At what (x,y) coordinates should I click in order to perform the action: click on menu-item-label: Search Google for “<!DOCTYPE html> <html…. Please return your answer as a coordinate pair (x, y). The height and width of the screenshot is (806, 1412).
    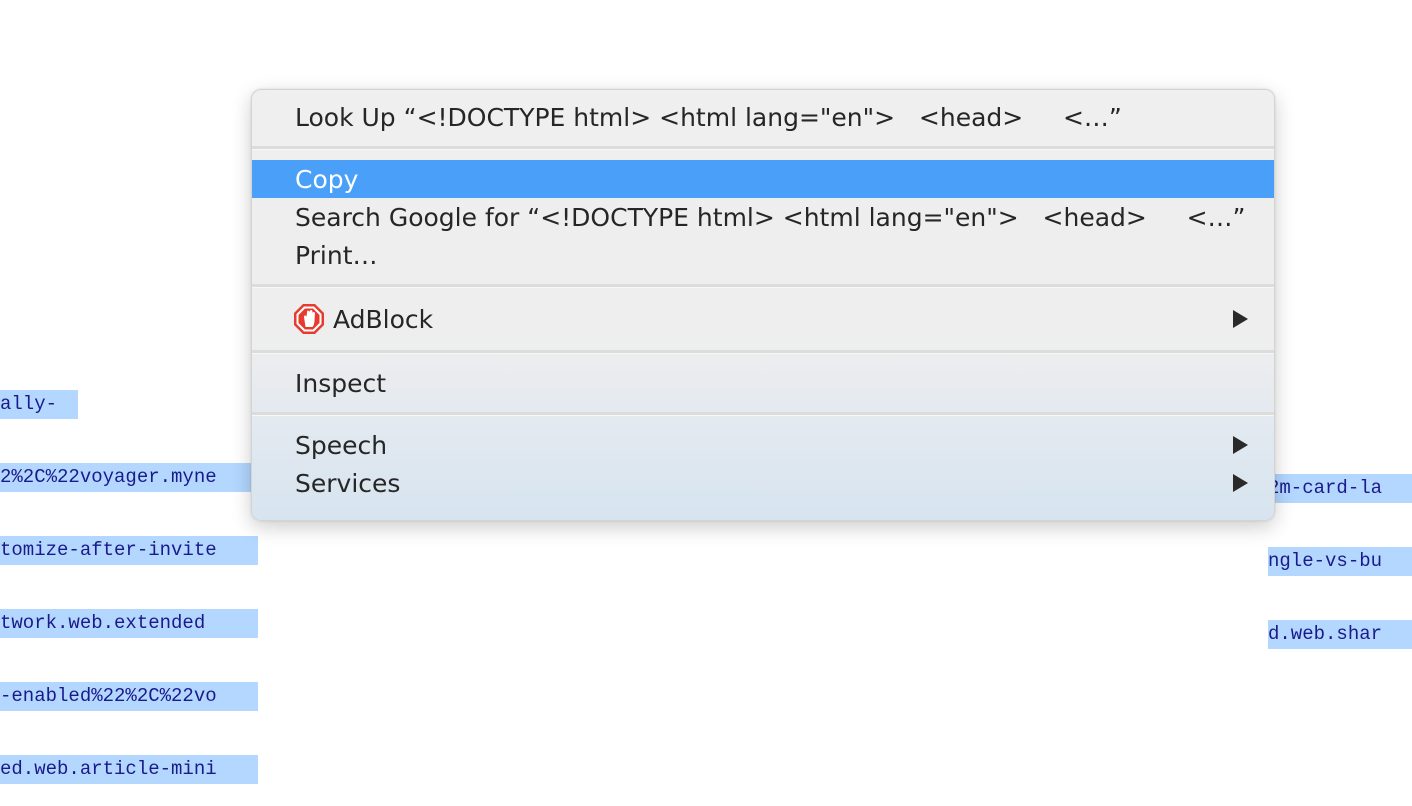
    Looking at the image, I should click on (770, 217).